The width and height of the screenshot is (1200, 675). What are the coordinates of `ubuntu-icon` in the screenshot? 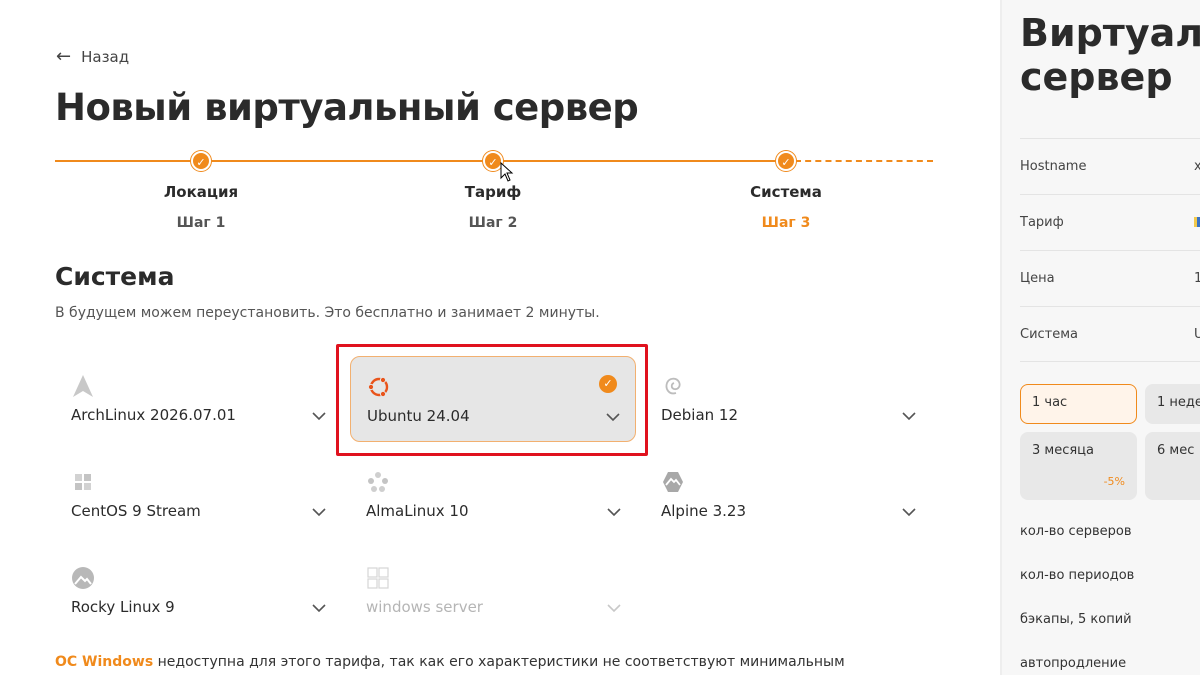 It's located at (379, 387).